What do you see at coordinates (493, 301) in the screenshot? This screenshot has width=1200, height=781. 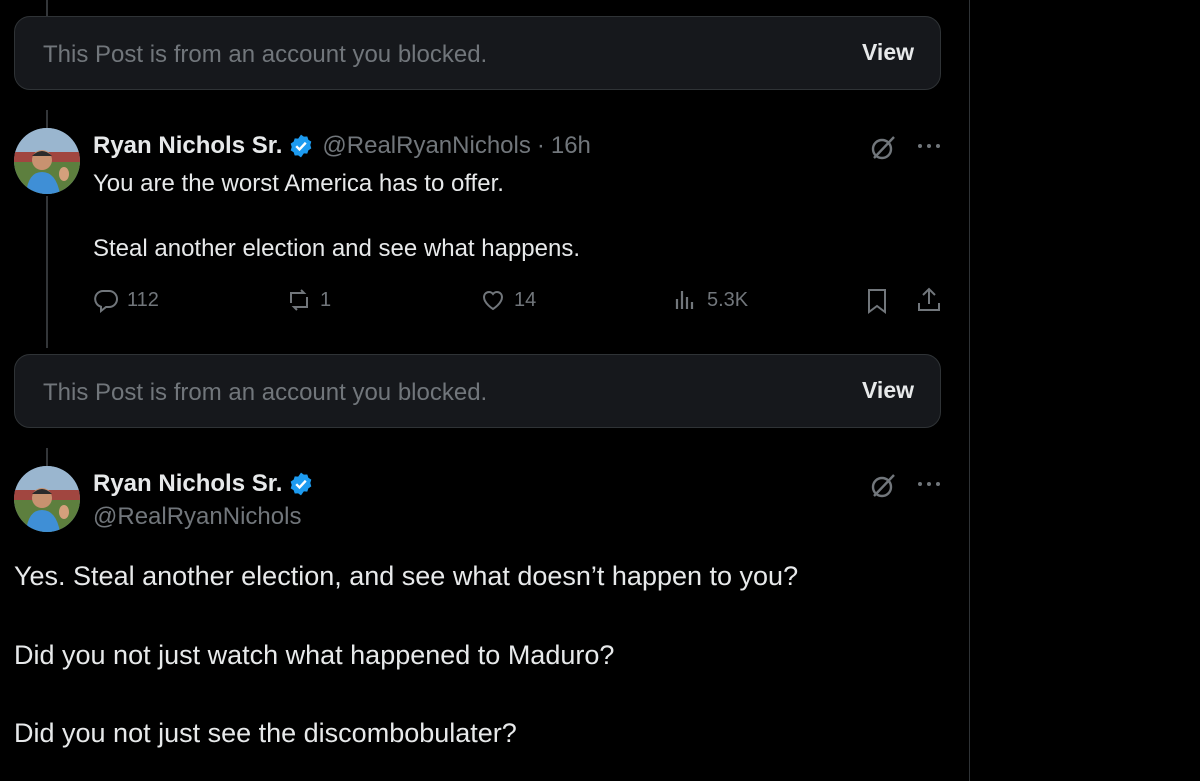 I see `like-icon` at bounding box center [493, 301].